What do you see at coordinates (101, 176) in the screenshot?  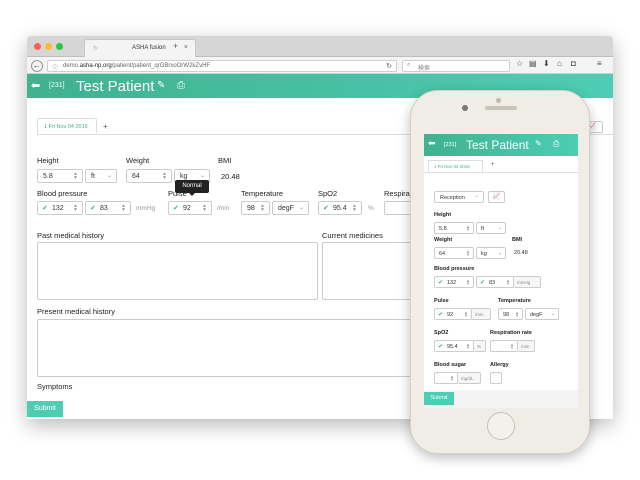 I see `height-unit-select: ft ⌄` at bounding box center [101, 176].